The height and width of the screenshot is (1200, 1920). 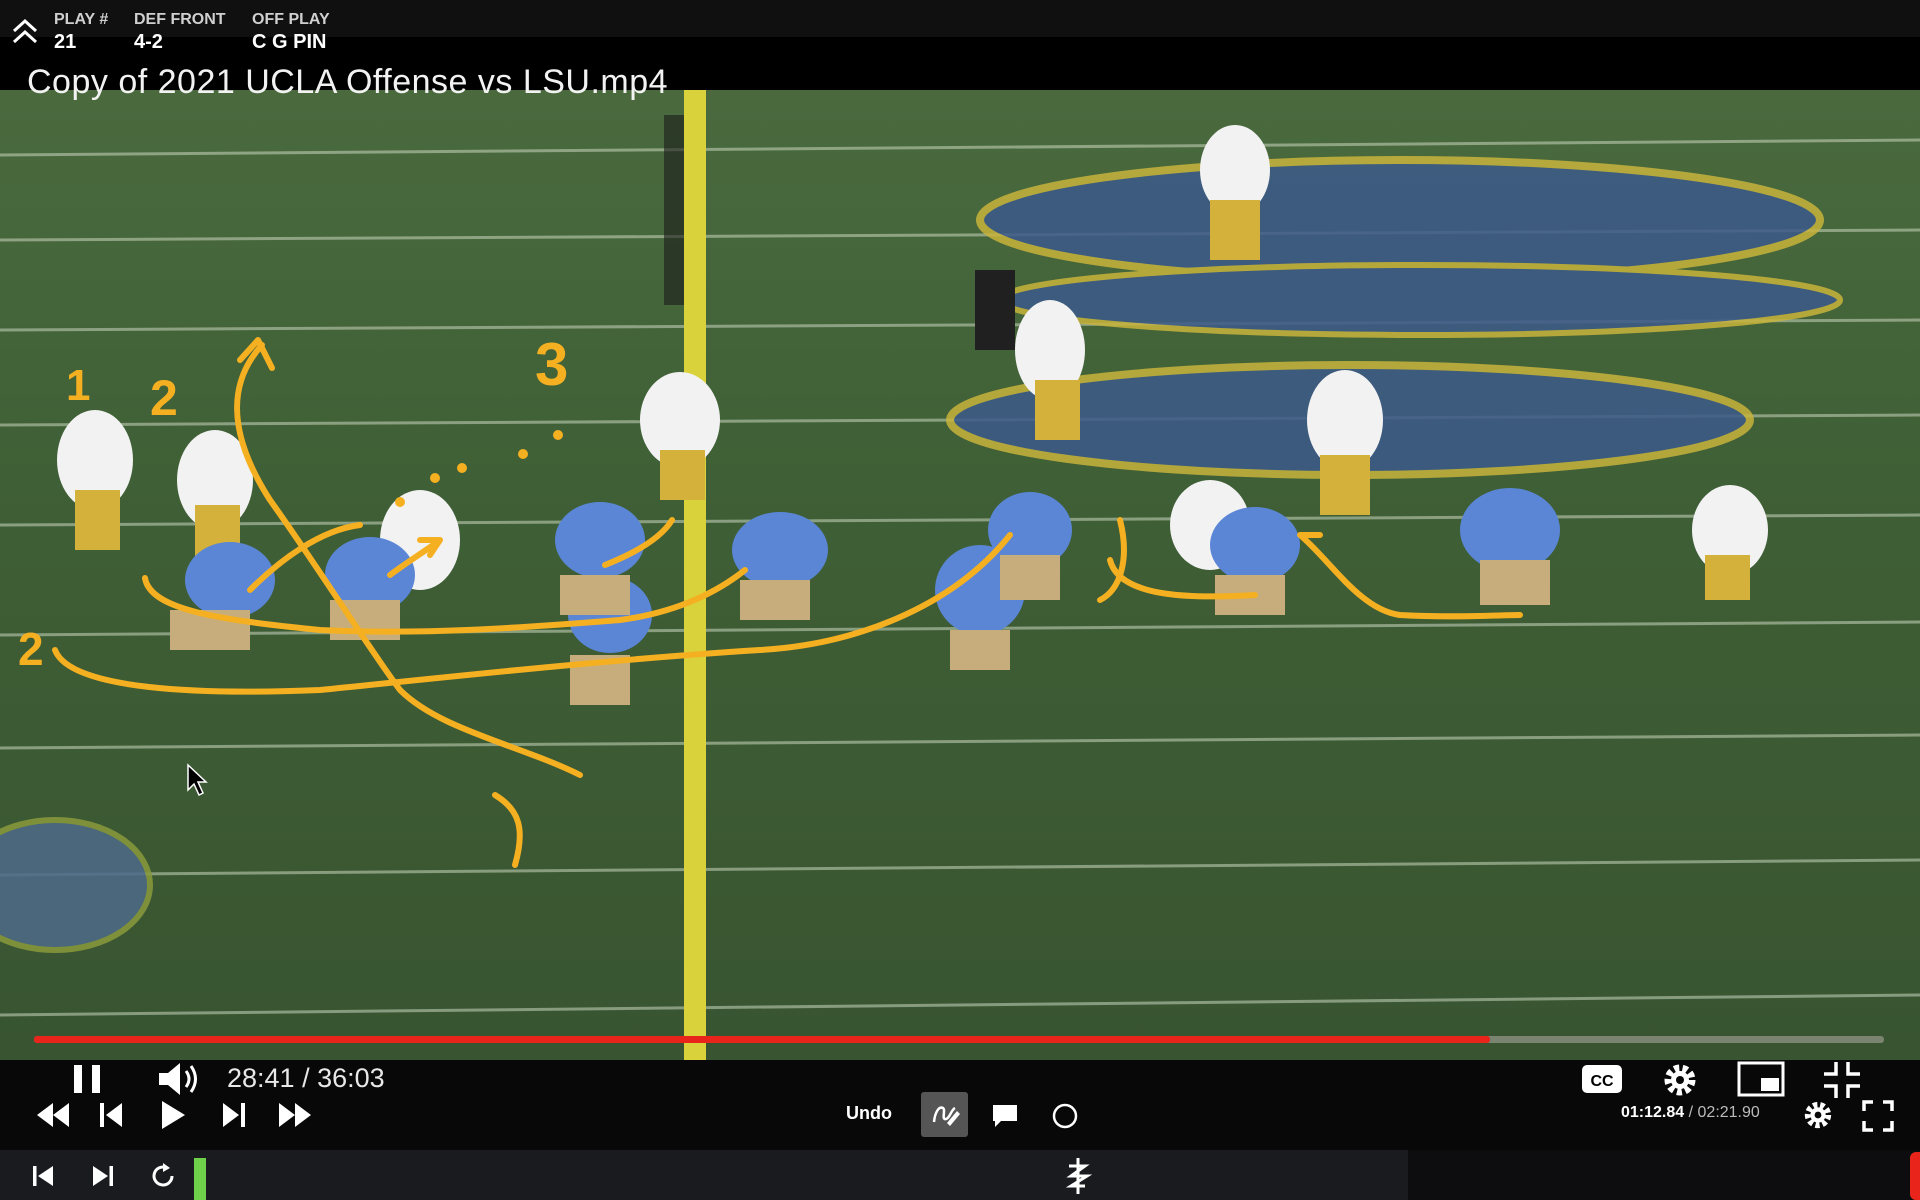 I want to click on mouse-cursor-icon, so click(x=197, y=780).